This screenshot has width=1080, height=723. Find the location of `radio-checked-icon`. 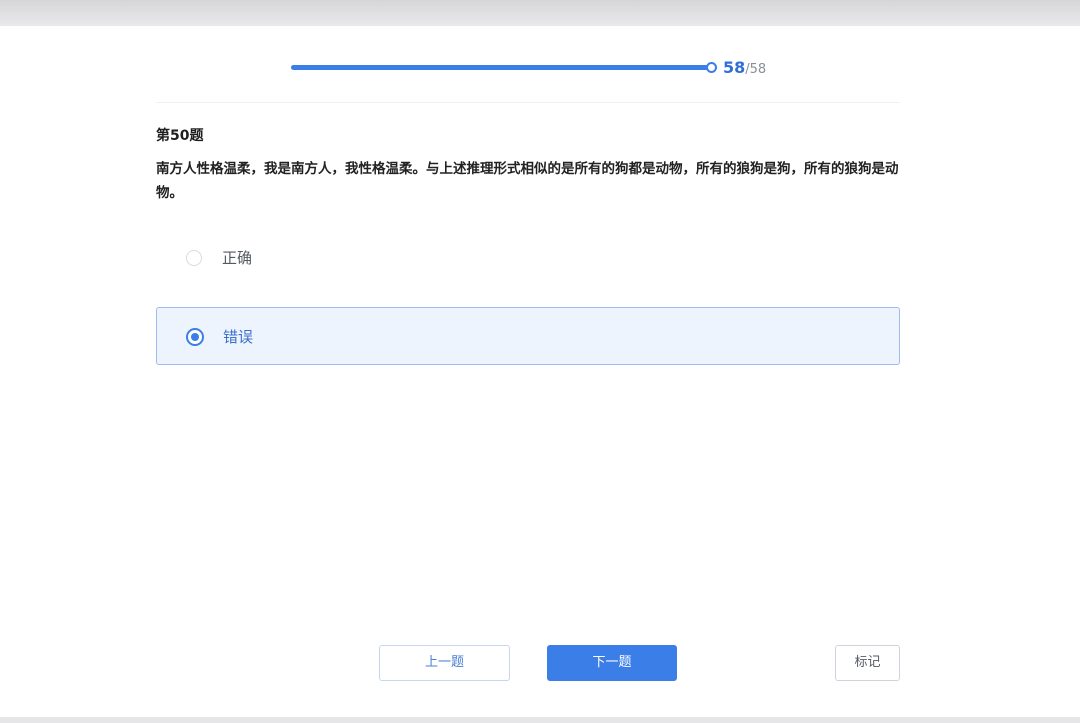

radio-checked-icon is located at coordinates (195, 337).